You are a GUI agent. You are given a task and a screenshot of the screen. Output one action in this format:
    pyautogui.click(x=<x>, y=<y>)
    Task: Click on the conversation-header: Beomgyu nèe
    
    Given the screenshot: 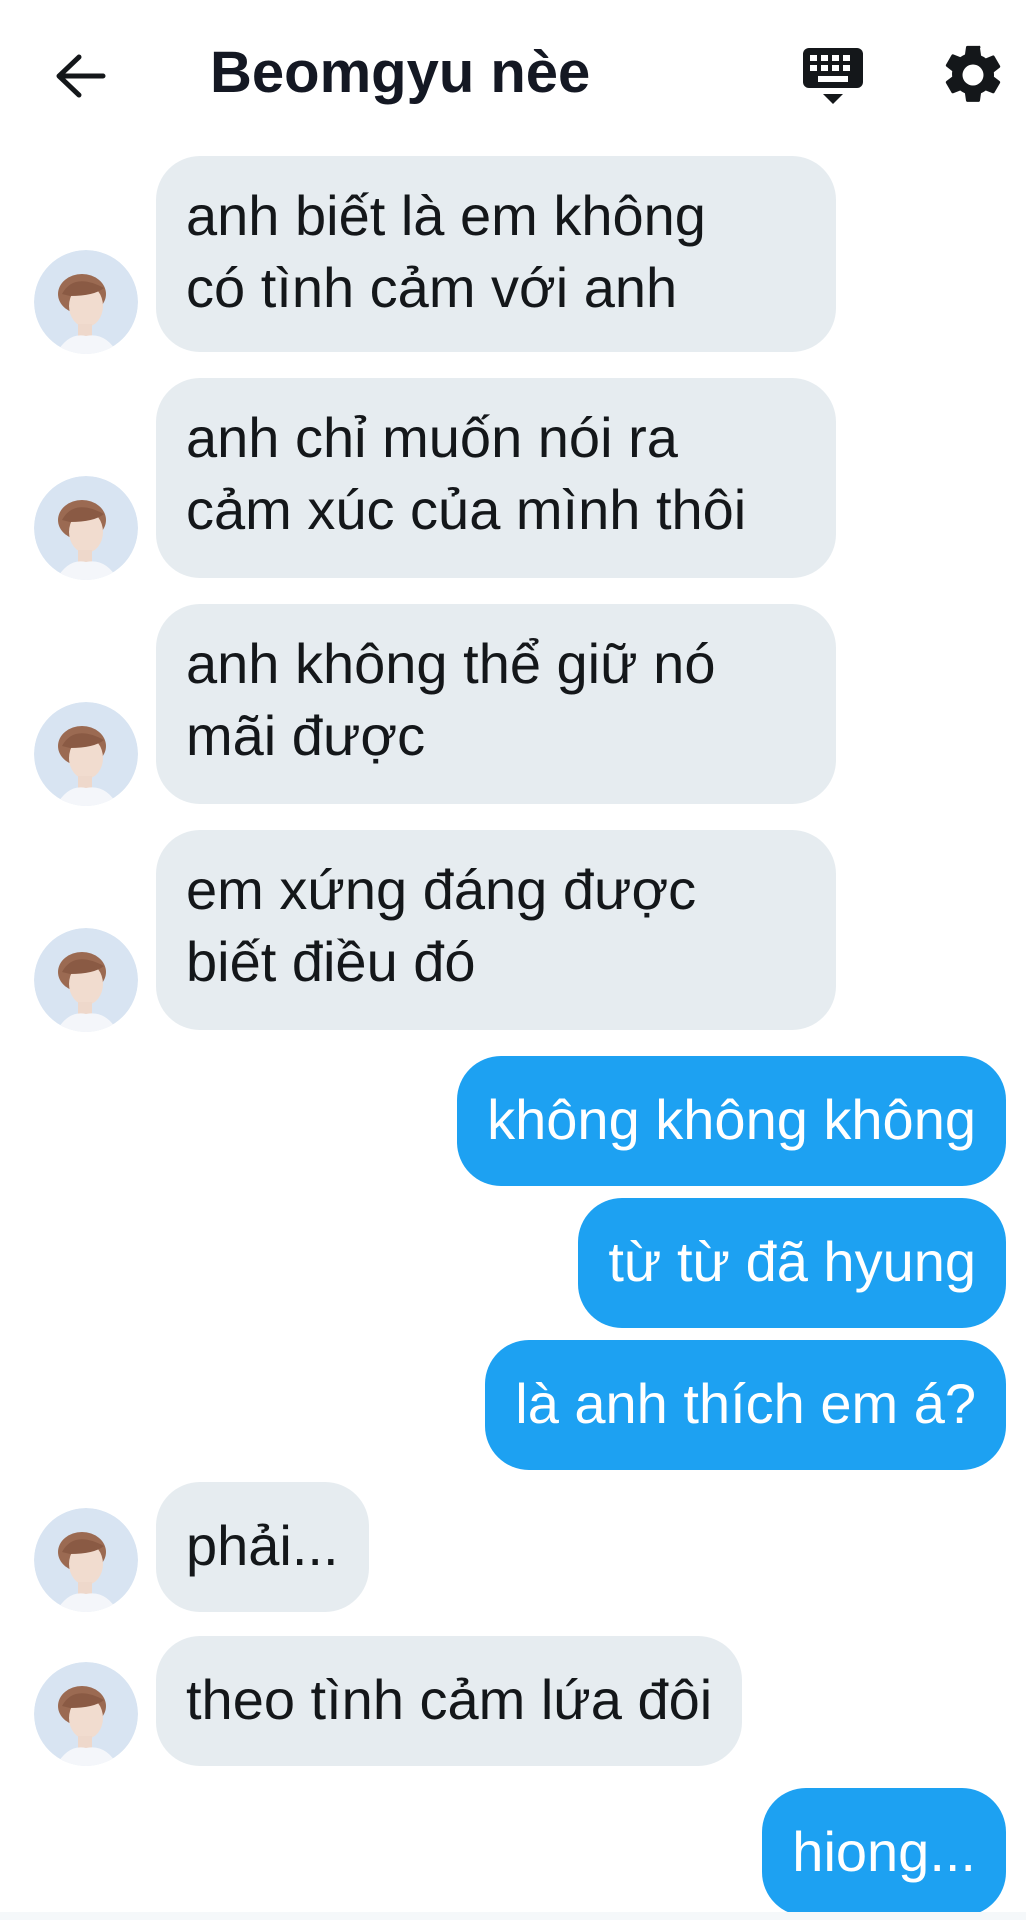 What is the action you would take?
    pyautogui.click(x=513, y=75)
    